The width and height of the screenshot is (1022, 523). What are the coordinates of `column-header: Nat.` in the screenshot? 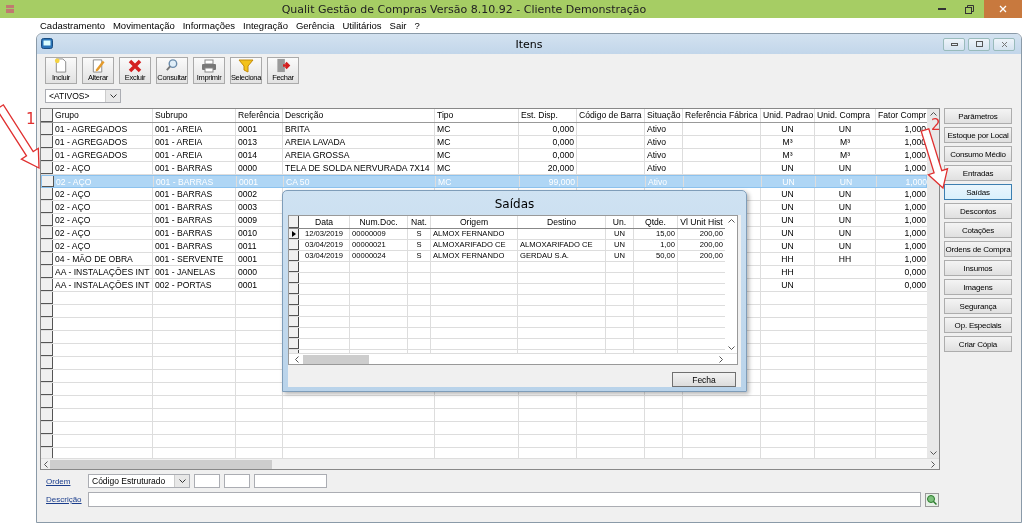 It's located at (419, 222).